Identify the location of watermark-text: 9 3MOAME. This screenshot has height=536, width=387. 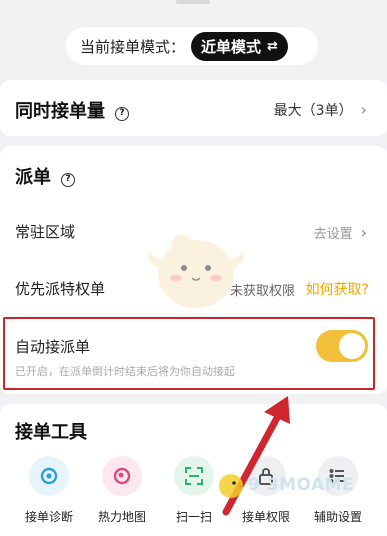
(301, 485).